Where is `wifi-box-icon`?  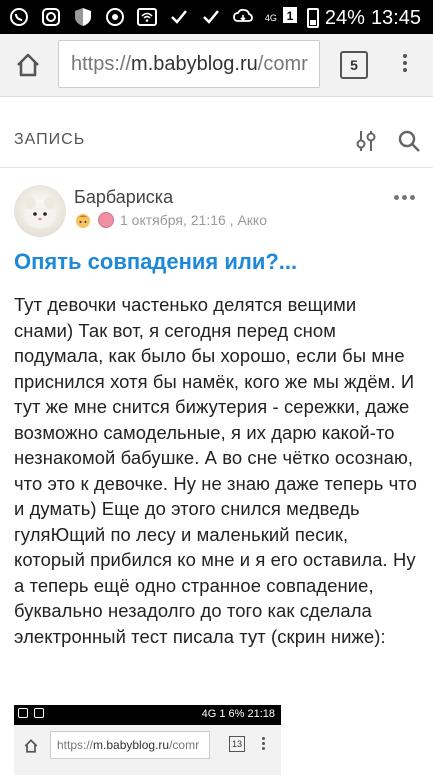
wifi-box-icon is located at coordinates (147, 17).